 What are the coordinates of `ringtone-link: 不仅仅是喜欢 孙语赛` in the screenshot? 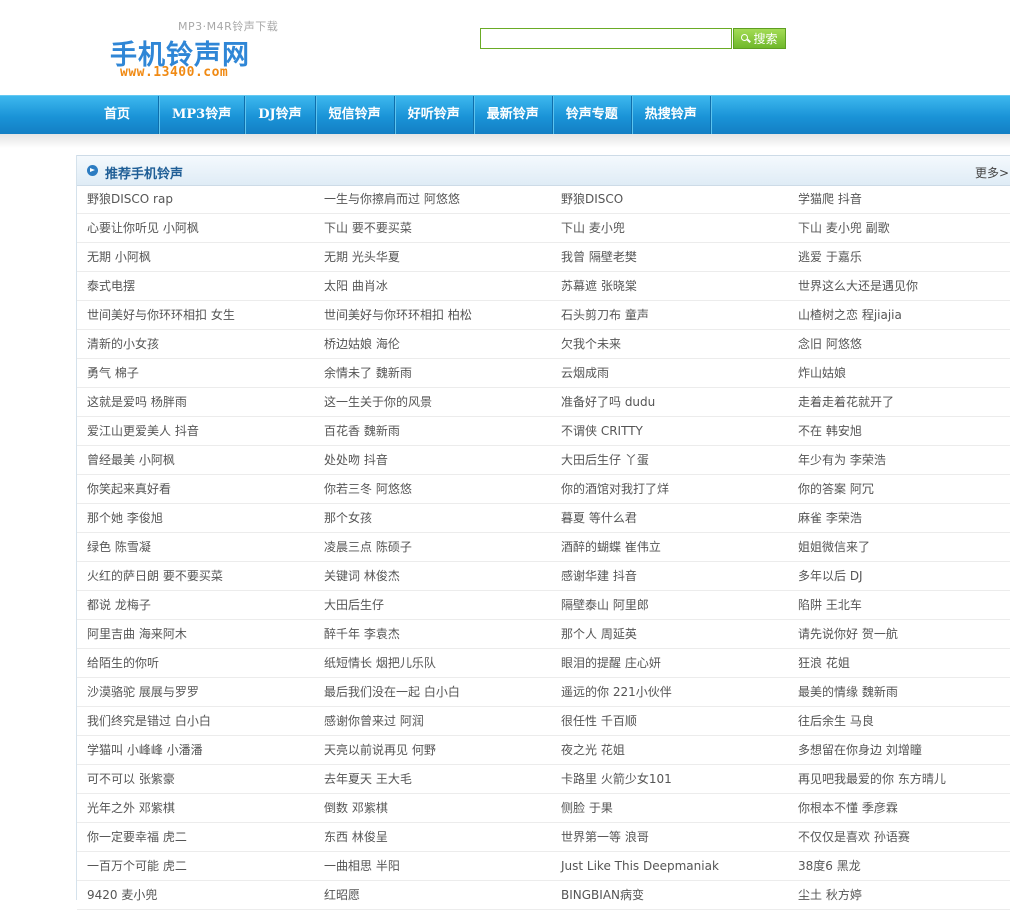 It's located at (899, 837).